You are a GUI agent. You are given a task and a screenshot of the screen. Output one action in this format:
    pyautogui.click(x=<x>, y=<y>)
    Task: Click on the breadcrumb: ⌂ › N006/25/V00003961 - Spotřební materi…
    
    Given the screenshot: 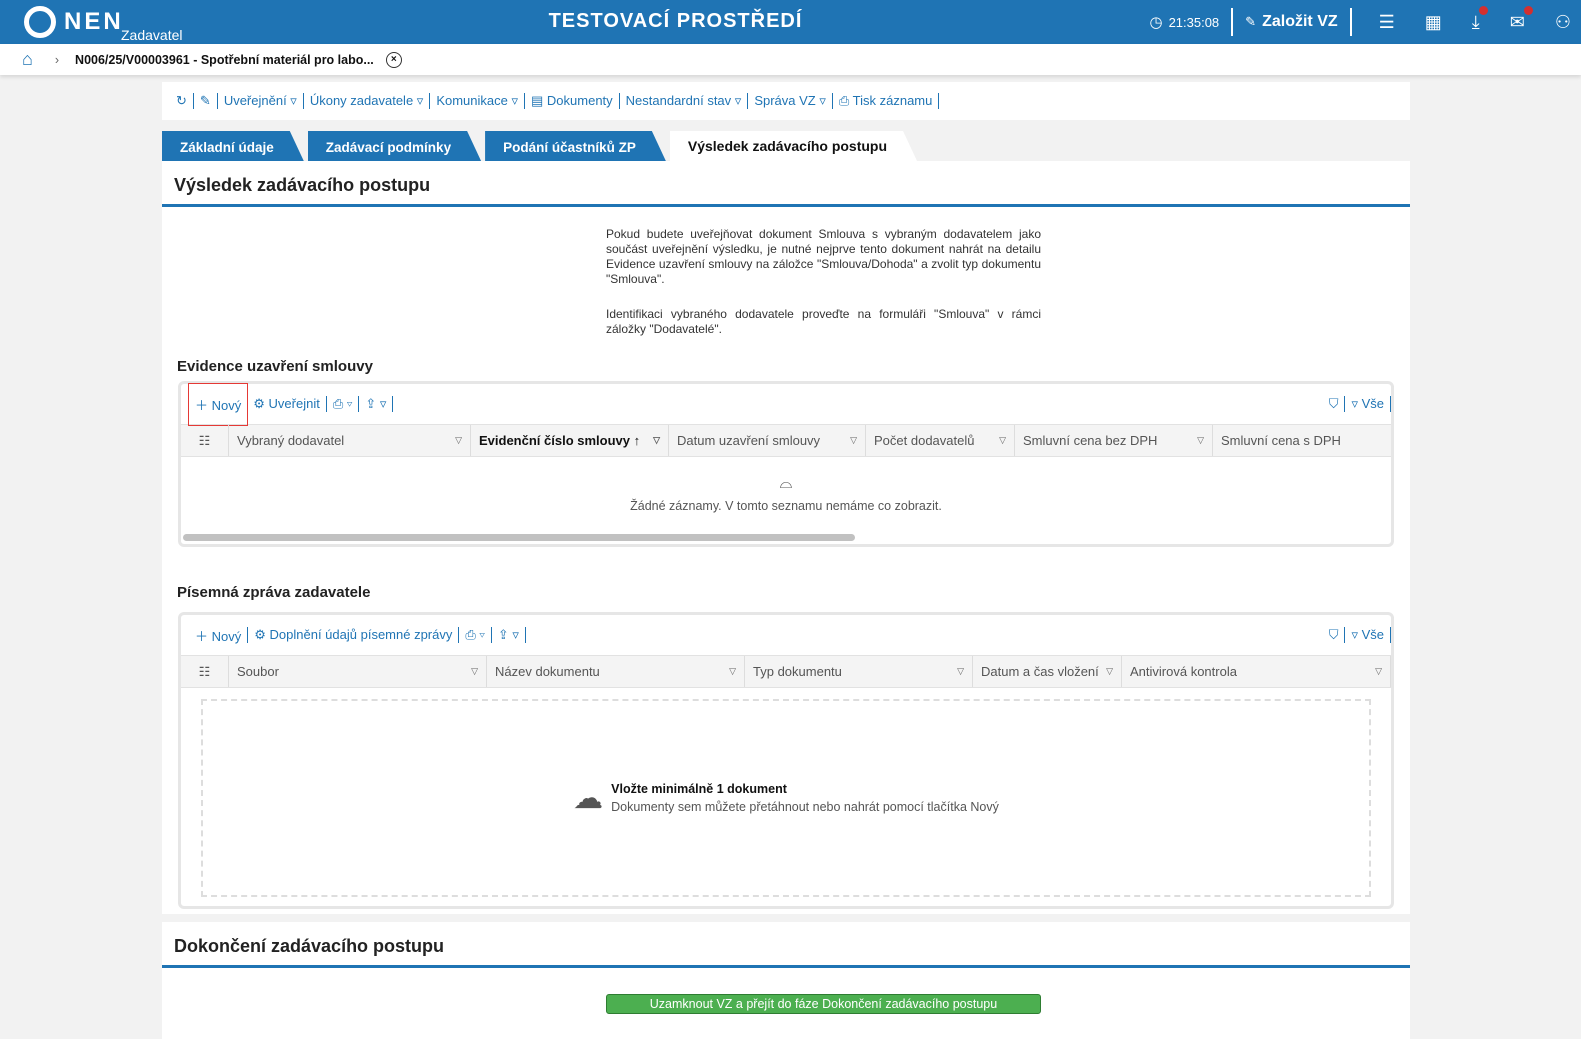 What is the action you would take?
    pyautogui.click(x=790, y=59)
    